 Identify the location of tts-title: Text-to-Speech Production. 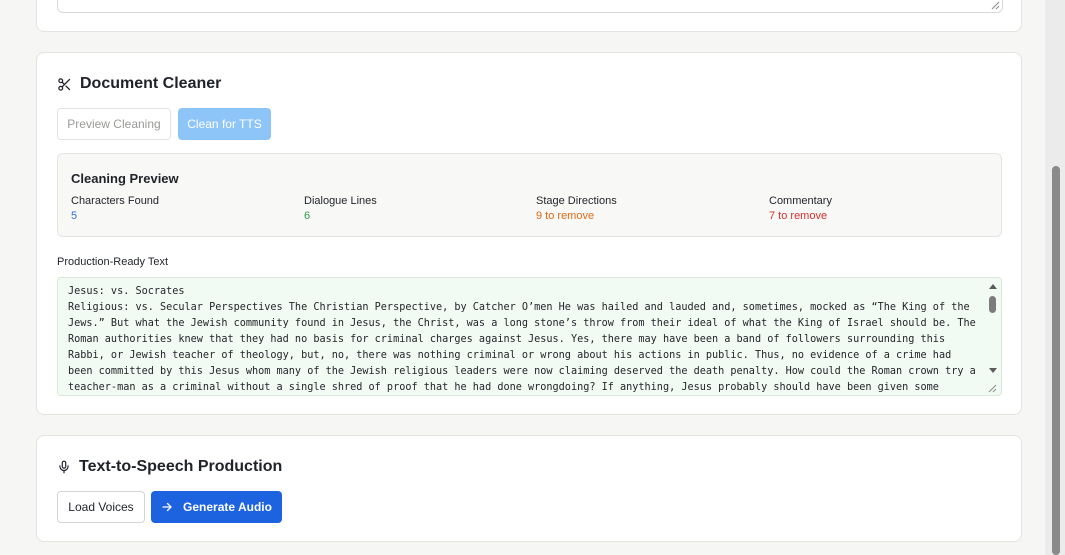
(181, 466).